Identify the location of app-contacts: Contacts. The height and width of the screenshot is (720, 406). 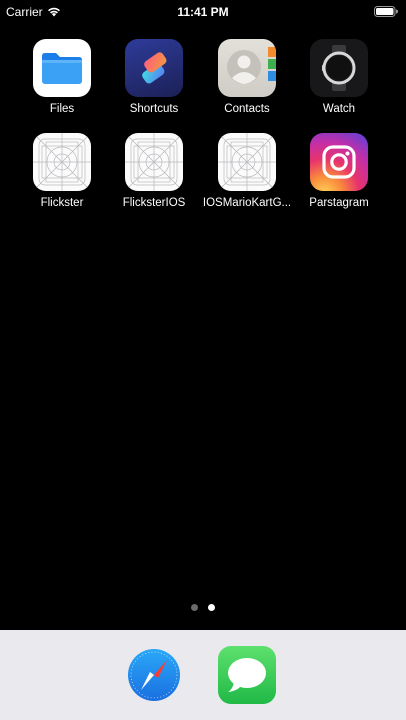
(247, 77).